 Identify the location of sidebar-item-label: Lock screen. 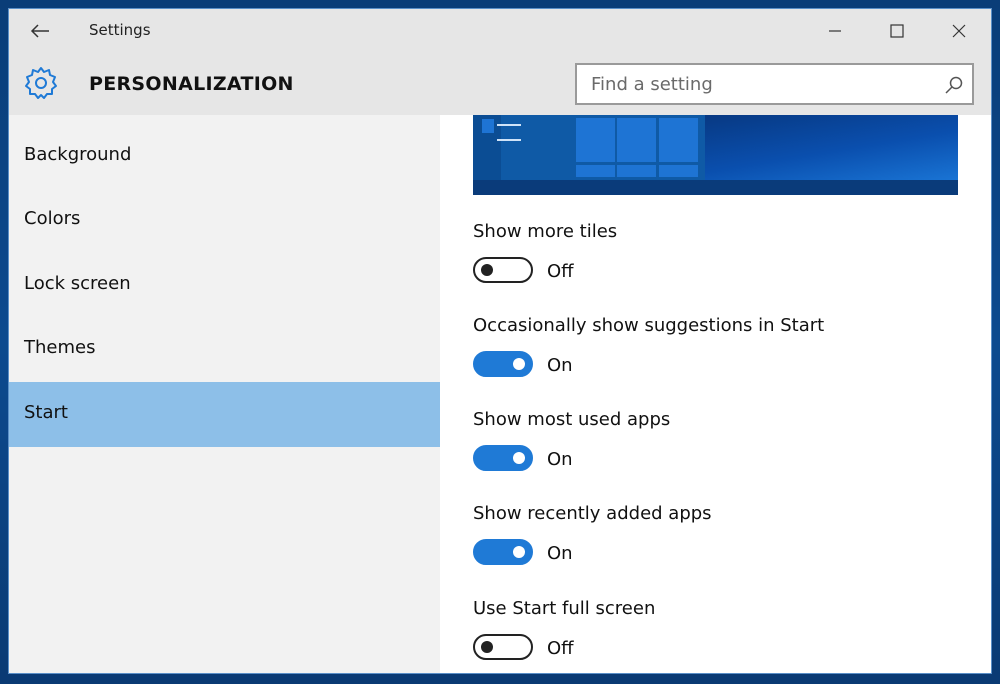
(77, 283).